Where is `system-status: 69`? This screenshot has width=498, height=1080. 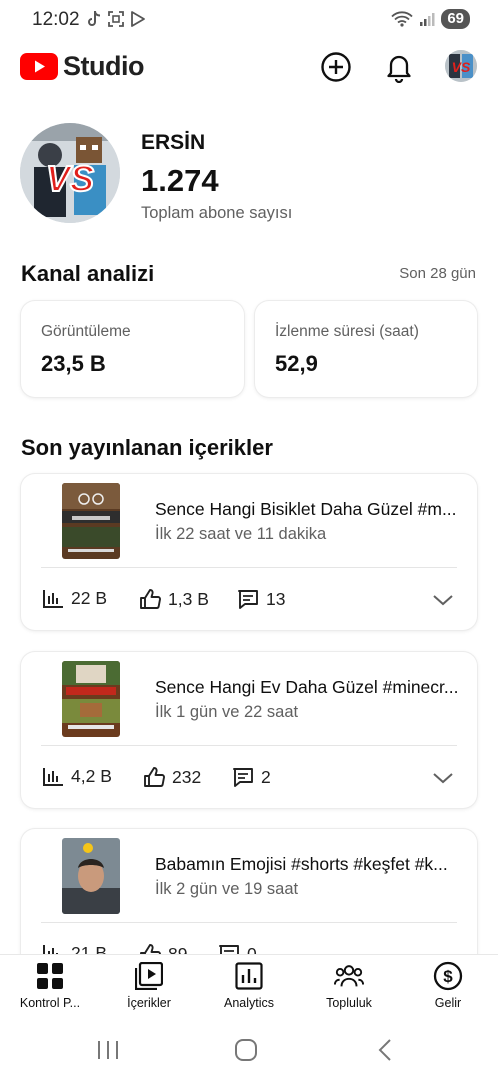 system-status: 69 is located at coordinates (430, 19).